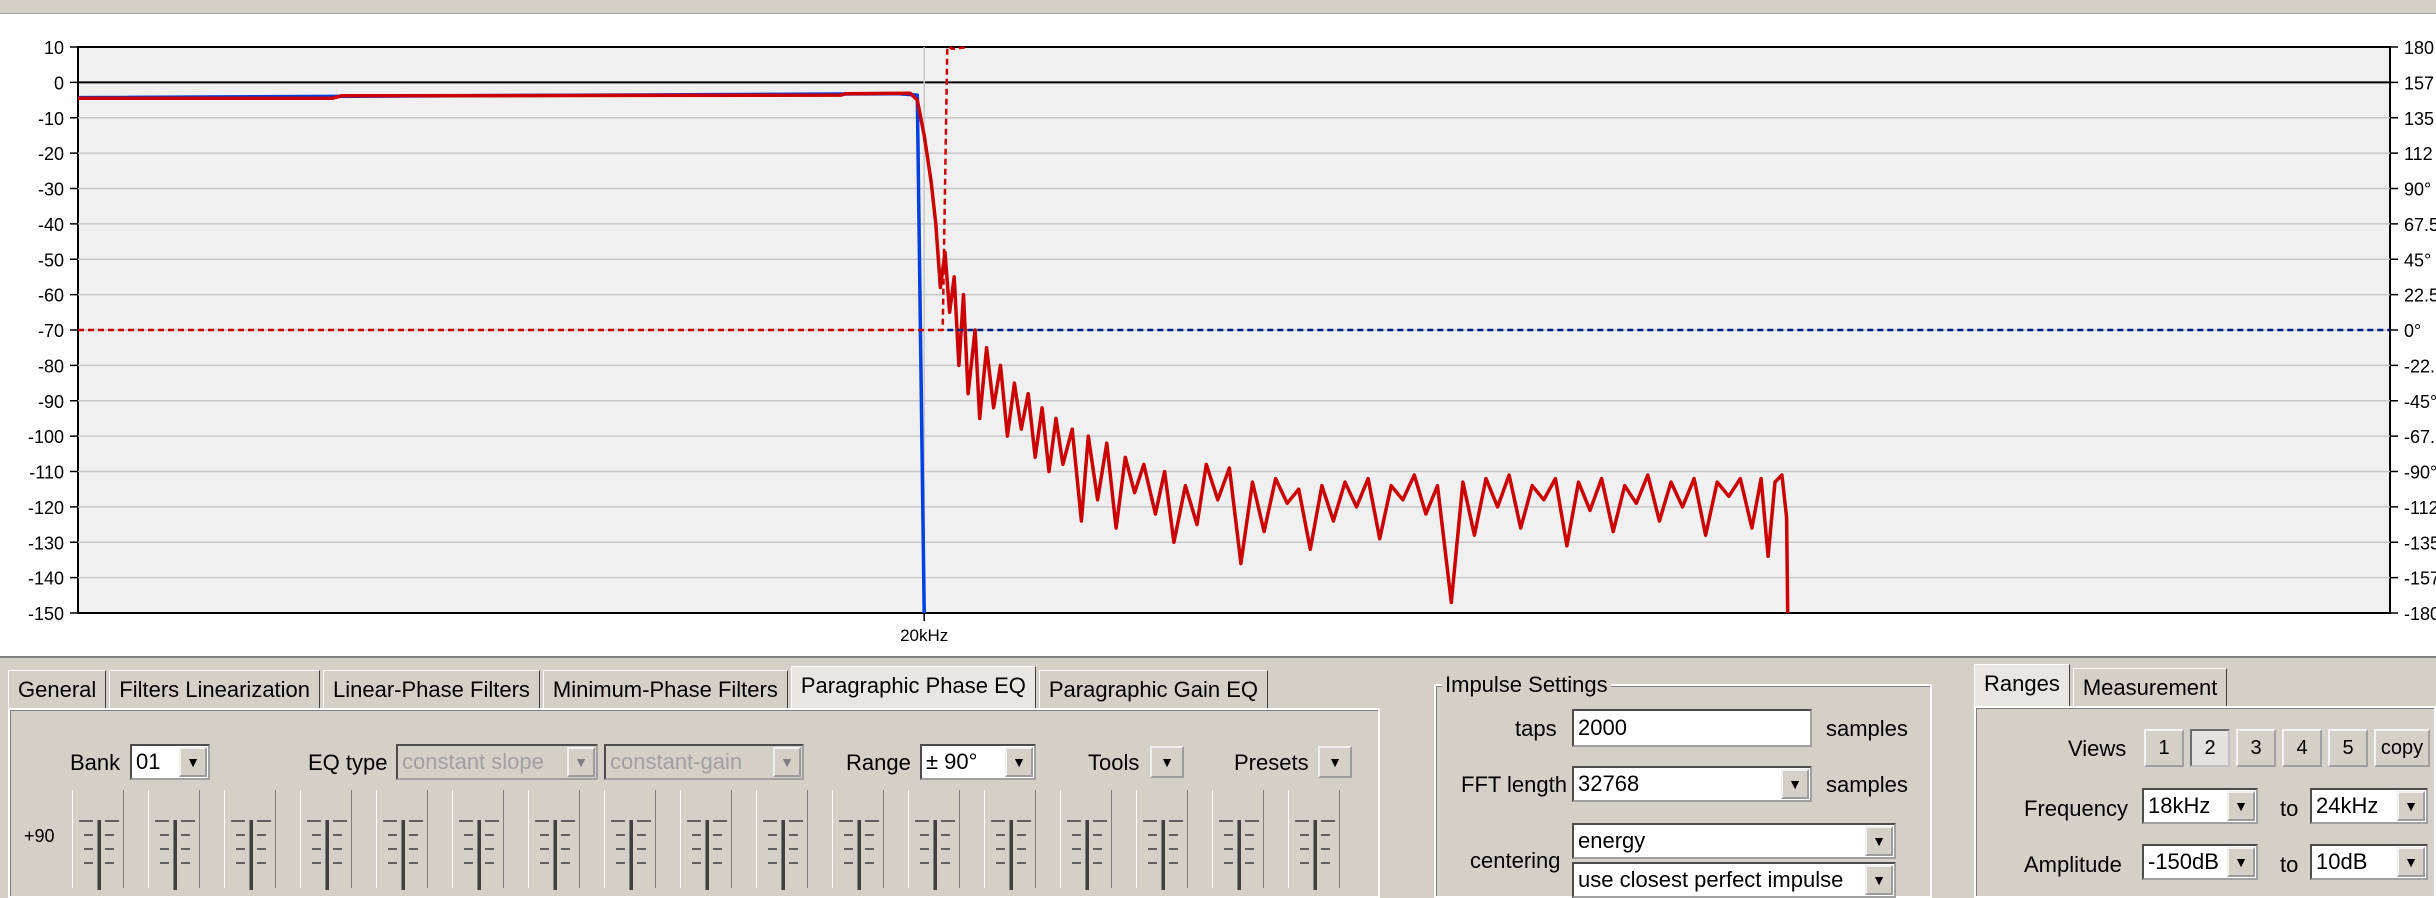 This screenshot has height=898, width=2436. I want to click on amplitude-to-select: 10dB ▼, so click(2369, 862).